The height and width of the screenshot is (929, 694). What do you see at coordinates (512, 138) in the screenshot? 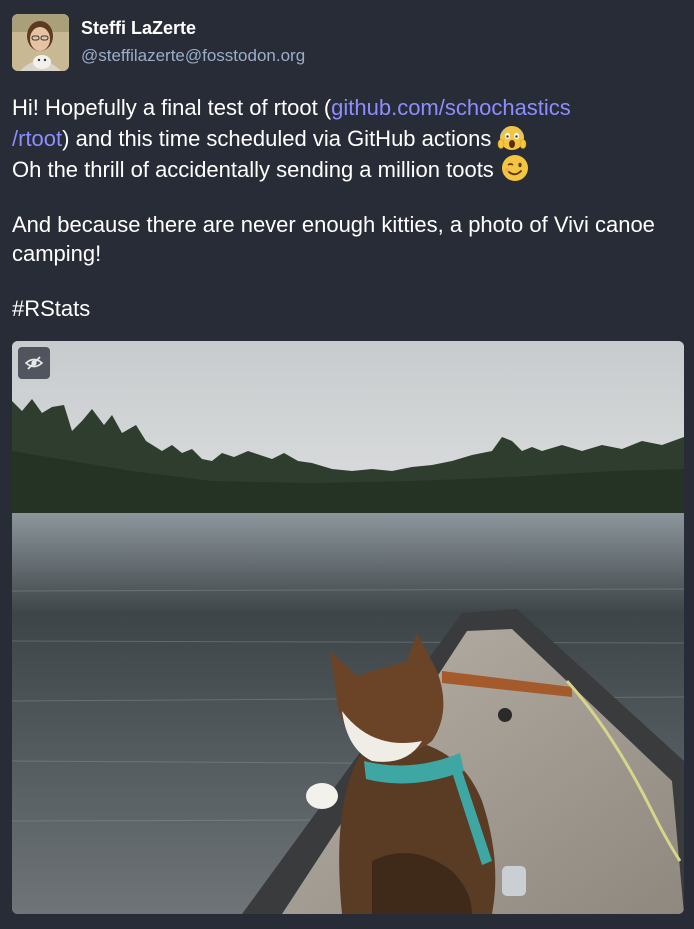
I see `screaming-face-emoji-icon` at bounding box center [512, 138].